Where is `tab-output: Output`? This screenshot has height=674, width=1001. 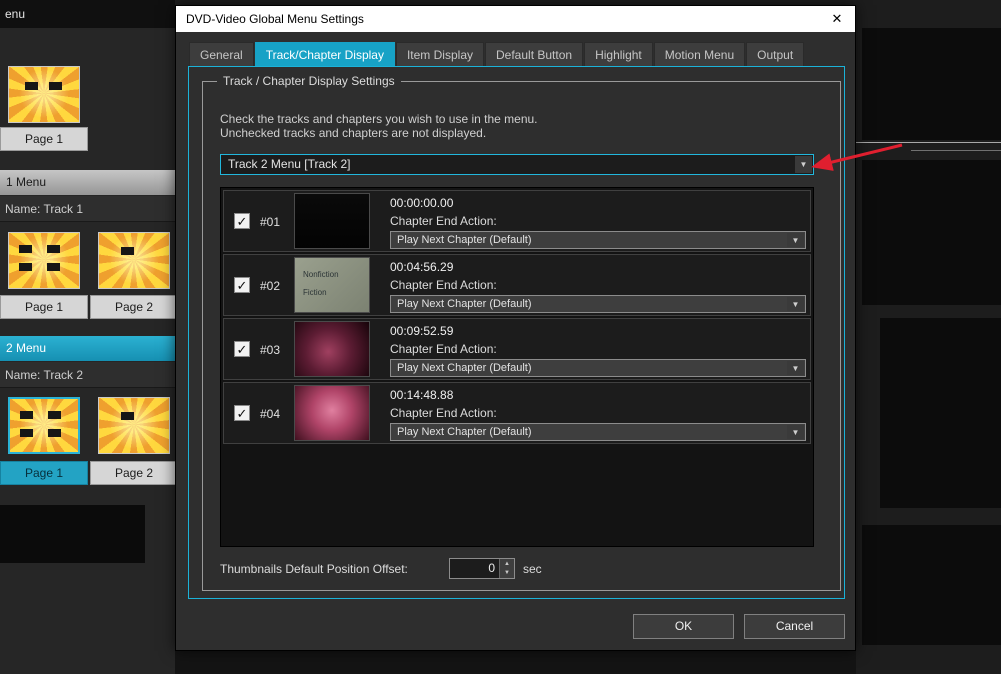 tab-output: Output is located at coordinates (775, 54).